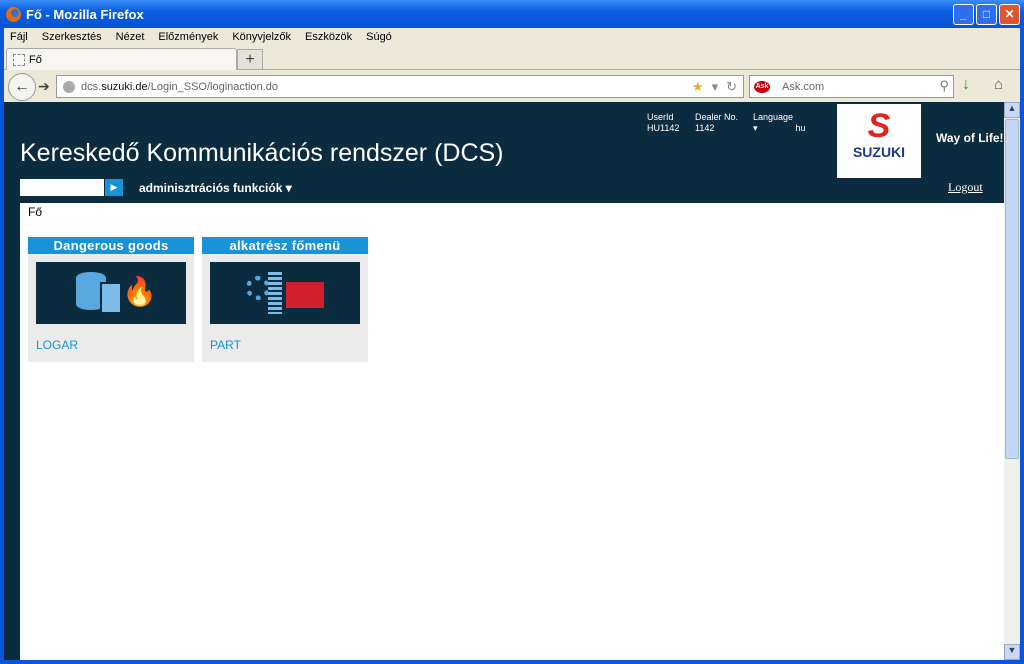 This screenshot has height=664, width=1024. Describe the element at coordinates (44, 86) in the screenshot. I see `forward-button: ➔` at that location.